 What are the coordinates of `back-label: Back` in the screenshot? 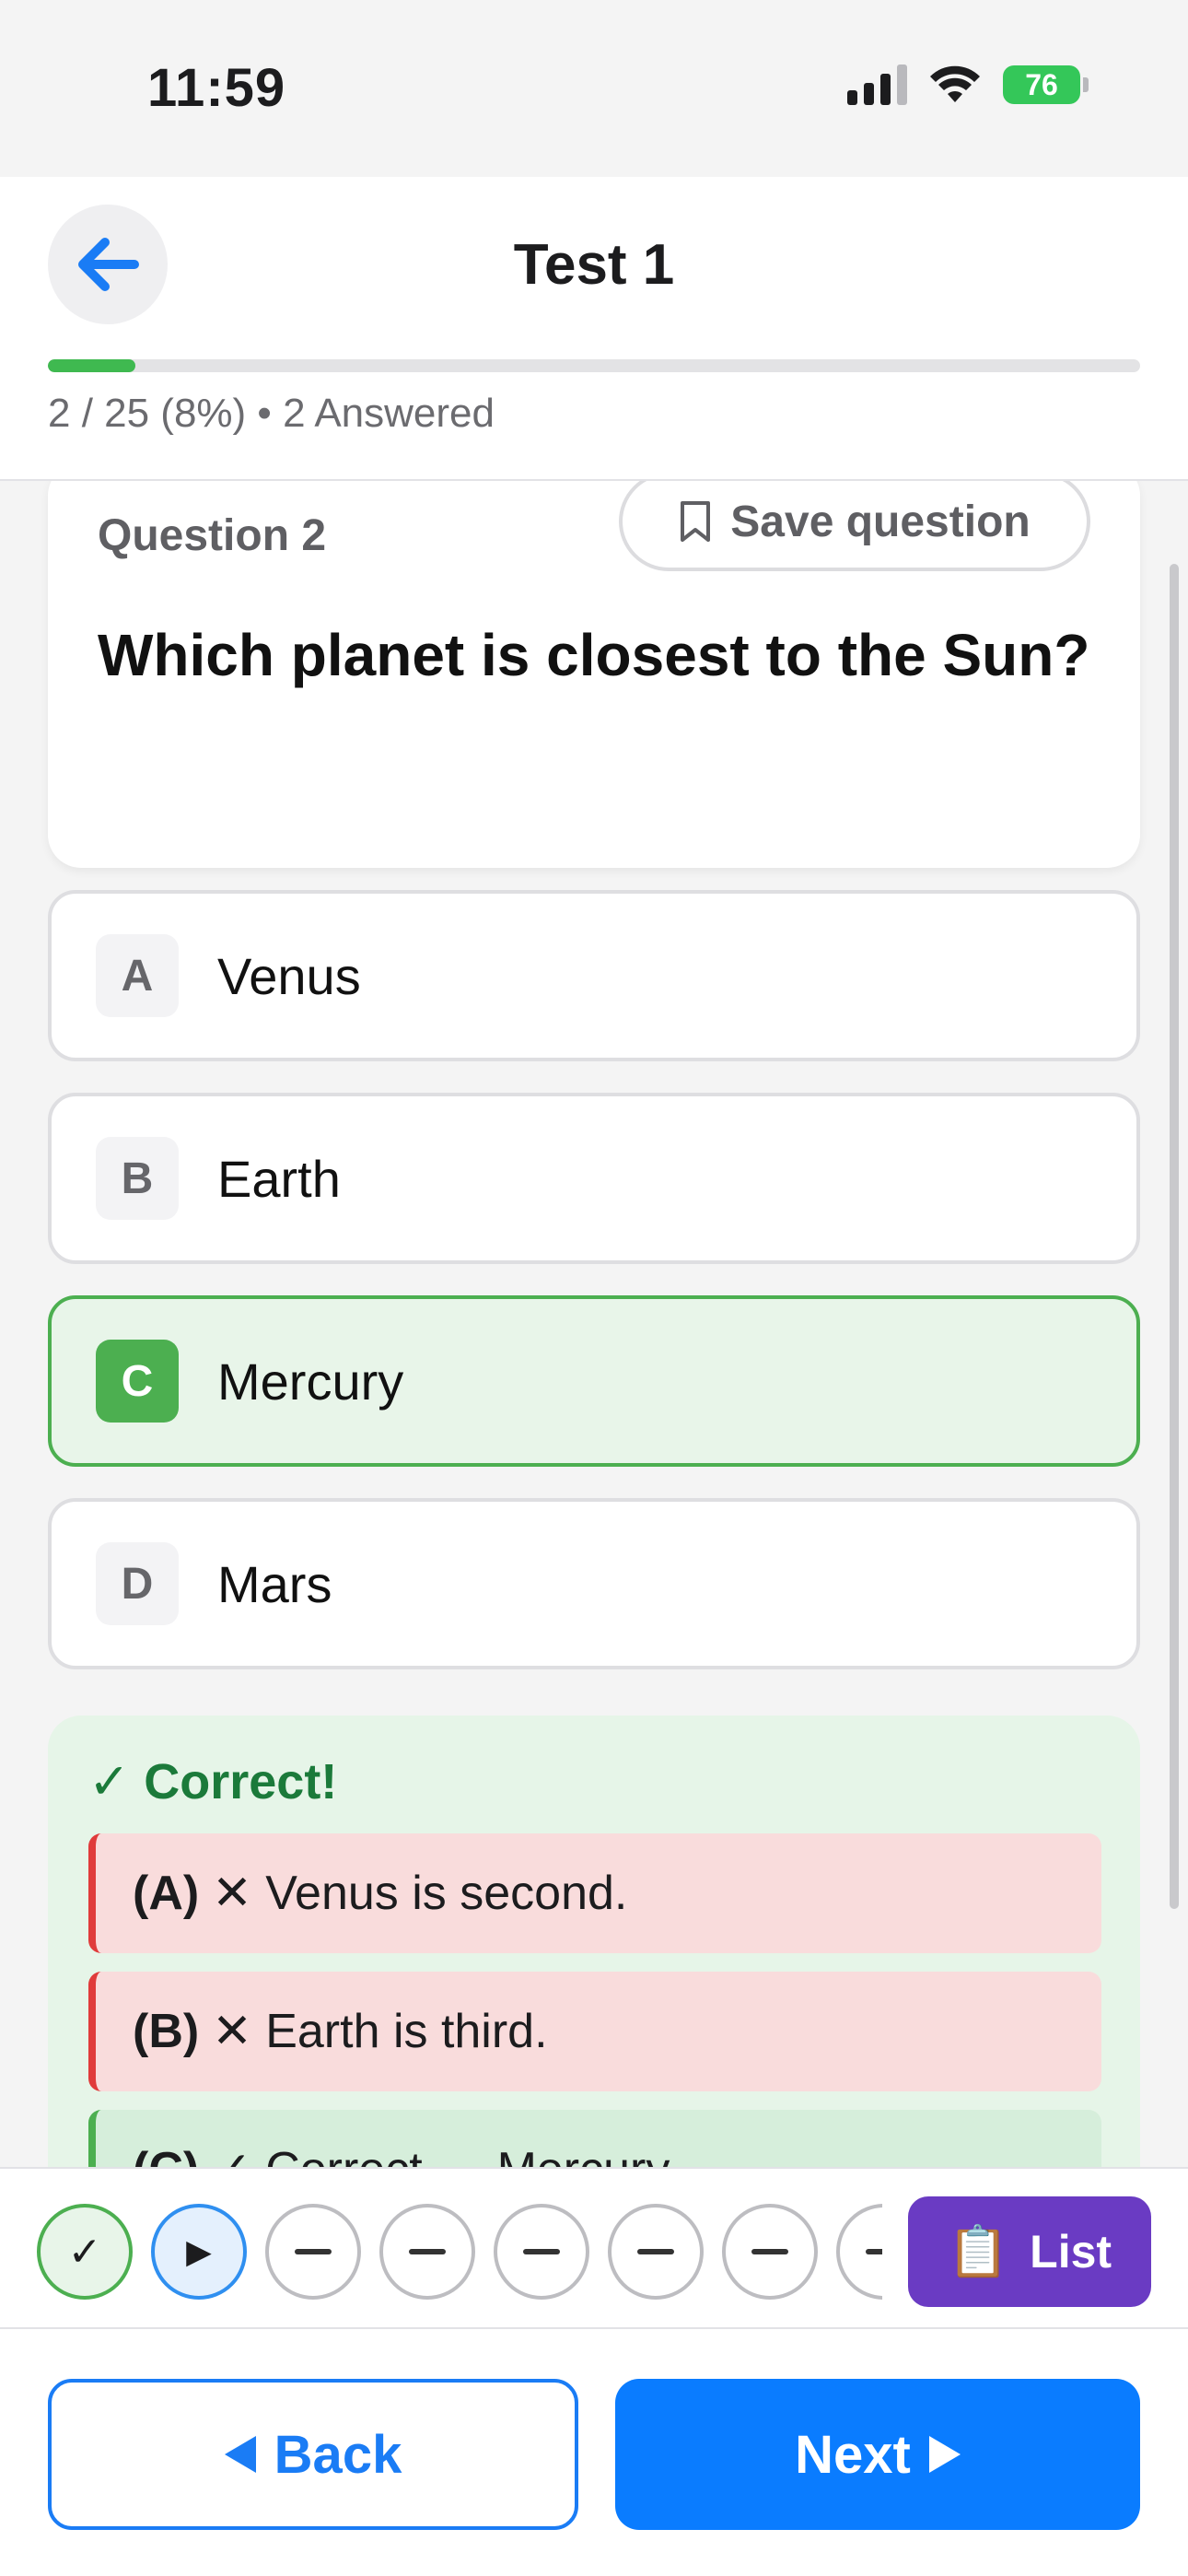 It's located at (338, 2454).